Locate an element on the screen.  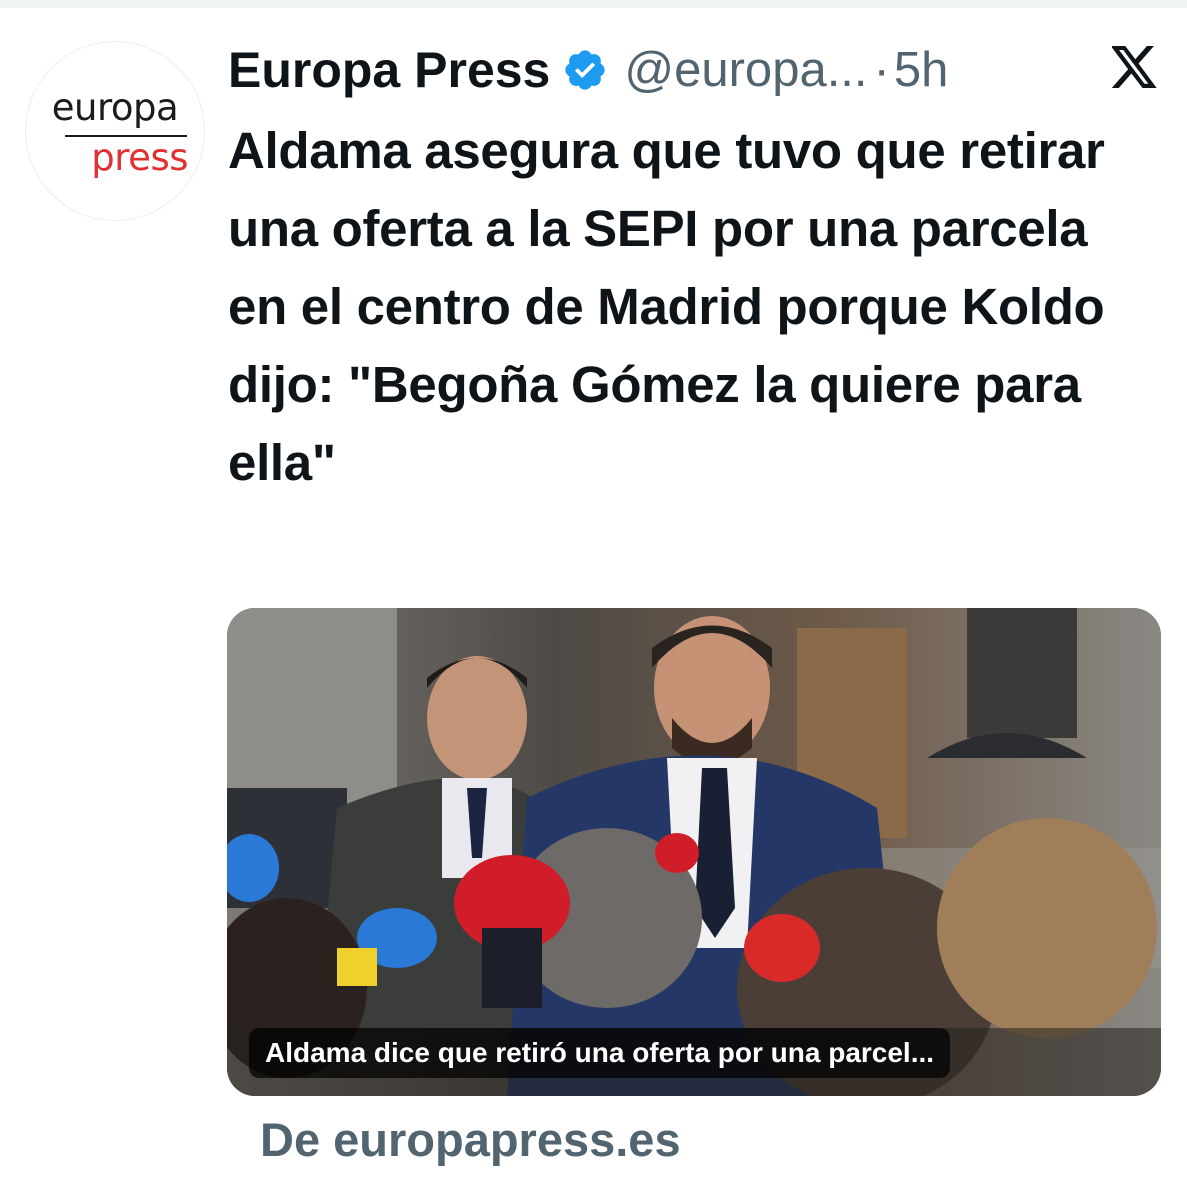
avatar-logo-top: europa is located at coordinates (115, 107).